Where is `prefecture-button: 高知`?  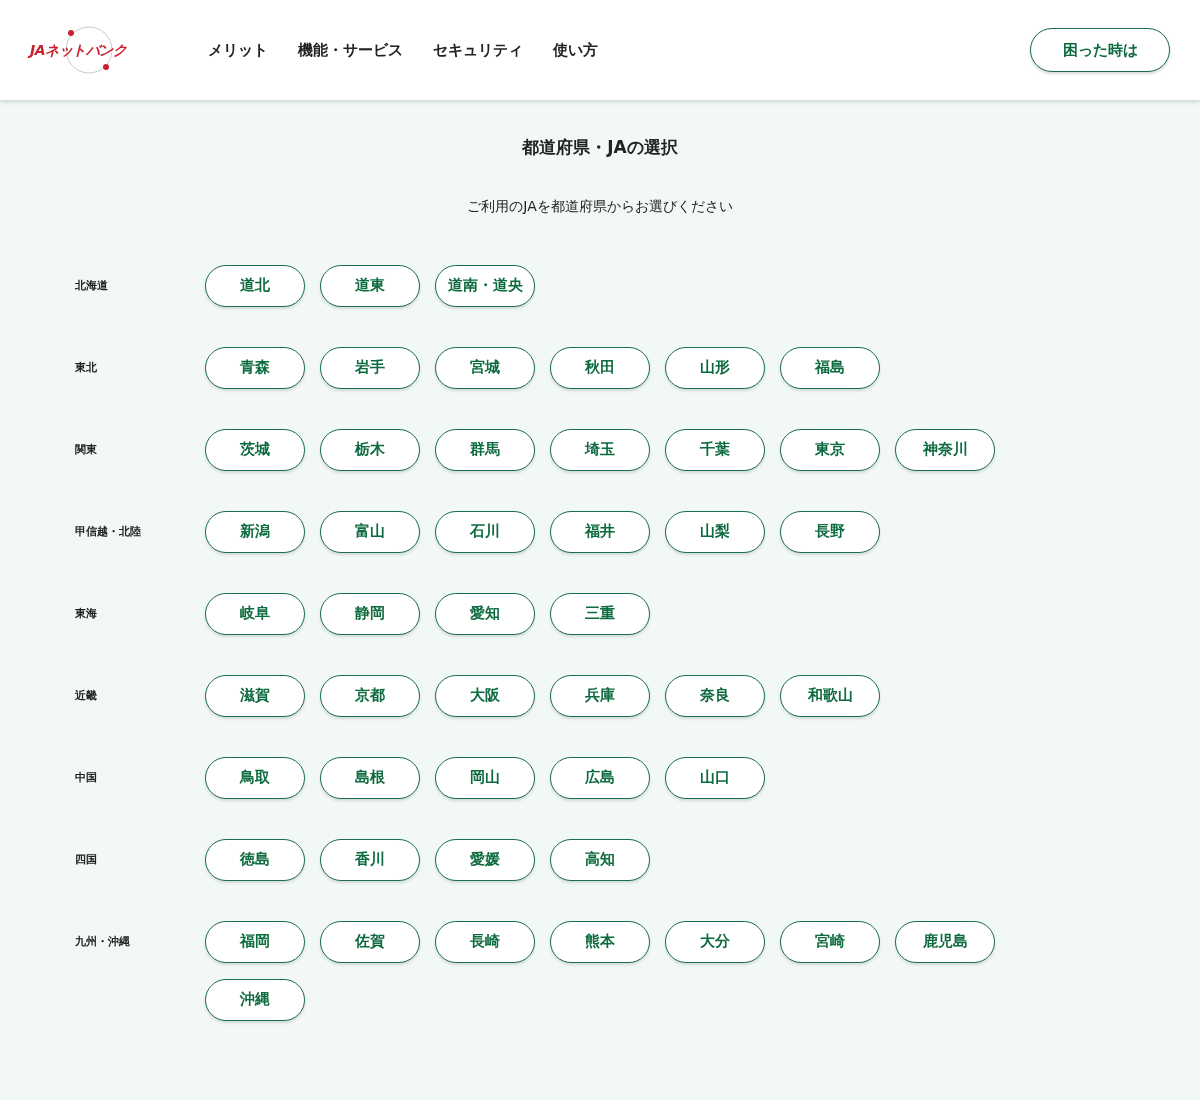
prefecture-button: 高知 is located at coordinates (600, 859).